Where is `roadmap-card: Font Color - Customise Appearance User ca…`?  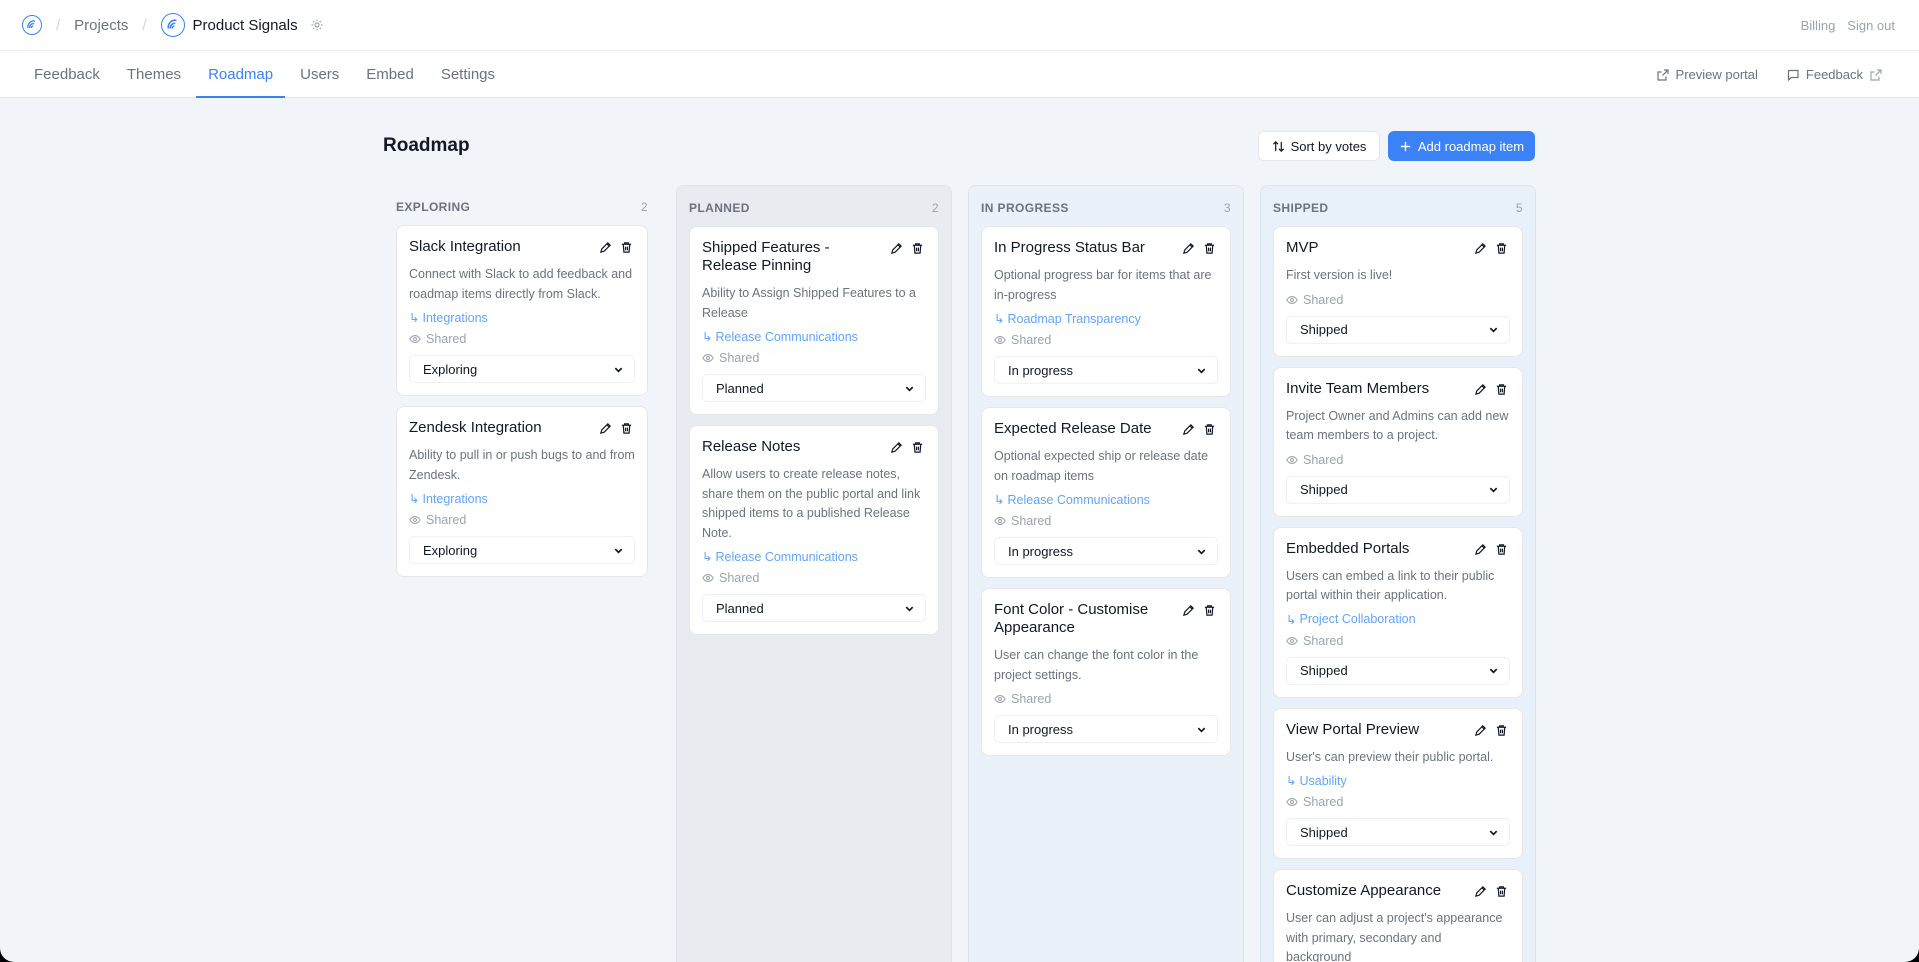 roadmap-card: Font Color - Customise Appearance User ca… is located at coordinates (1106, 672).